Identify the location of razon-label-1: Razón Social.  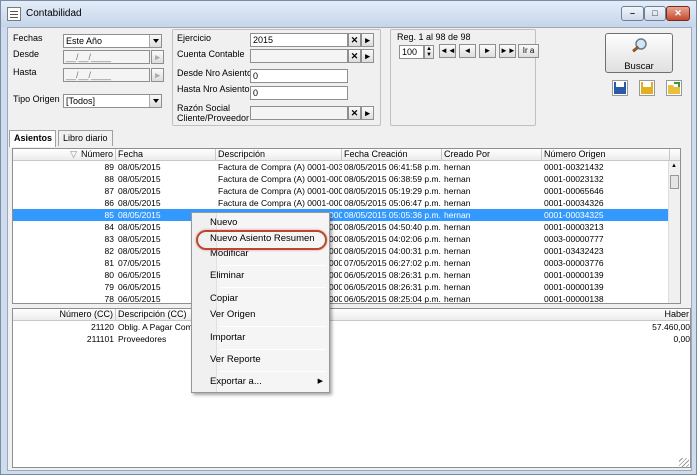
(204, 108).